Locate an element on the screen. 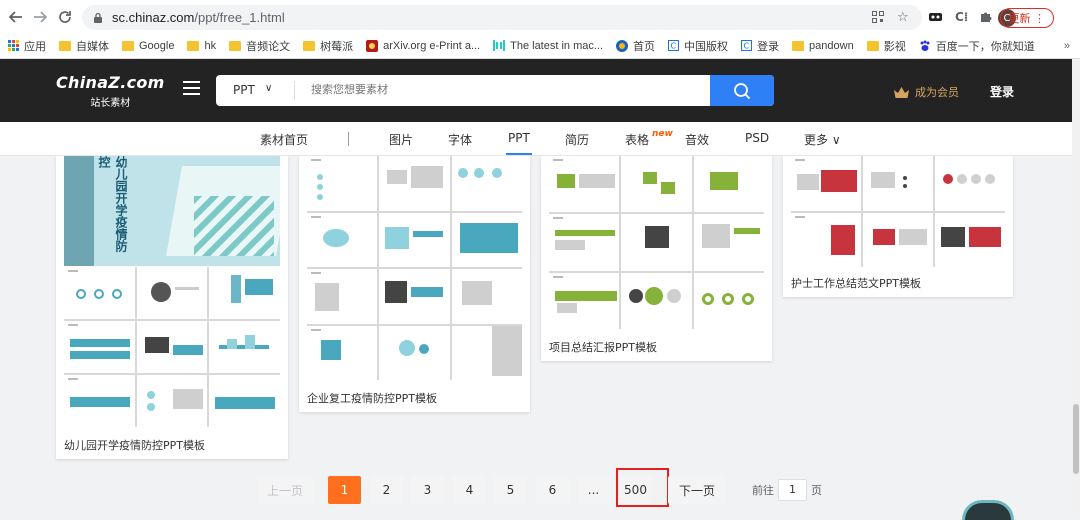 The image size is (1080, 520). card-title: 护士工作总结范文PPT模板 is located at coordinates (856, 283).